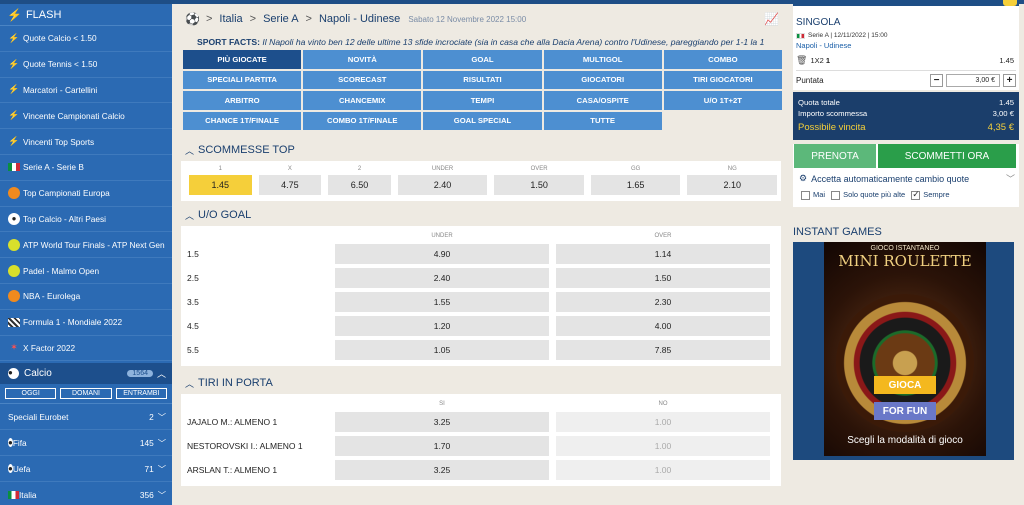 The width and height of the screenshot is (1024, 505). I want to click on sidebar-item: Formula 1 - Mondiale 2022, so click(86, 323).